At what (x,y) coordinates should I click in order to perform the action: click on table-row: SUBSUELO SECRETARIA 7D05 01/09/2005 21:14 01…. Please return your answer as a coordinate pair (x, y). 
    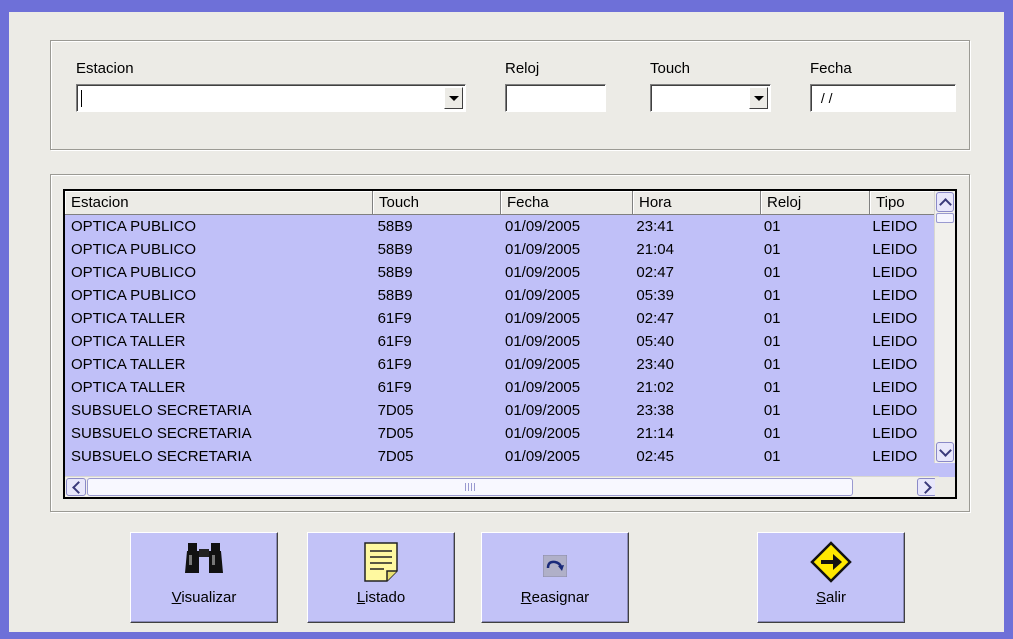
    Looking at the image, I should click on (502, 433).